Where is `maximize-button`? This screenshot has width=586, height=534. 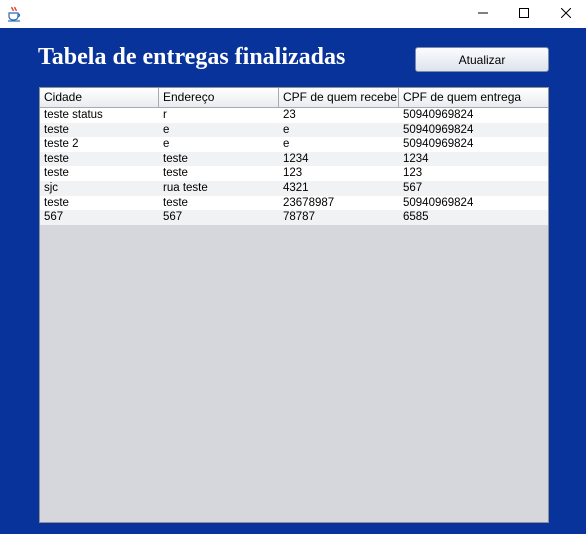 maximize-button is located at coordinates (524, 14).